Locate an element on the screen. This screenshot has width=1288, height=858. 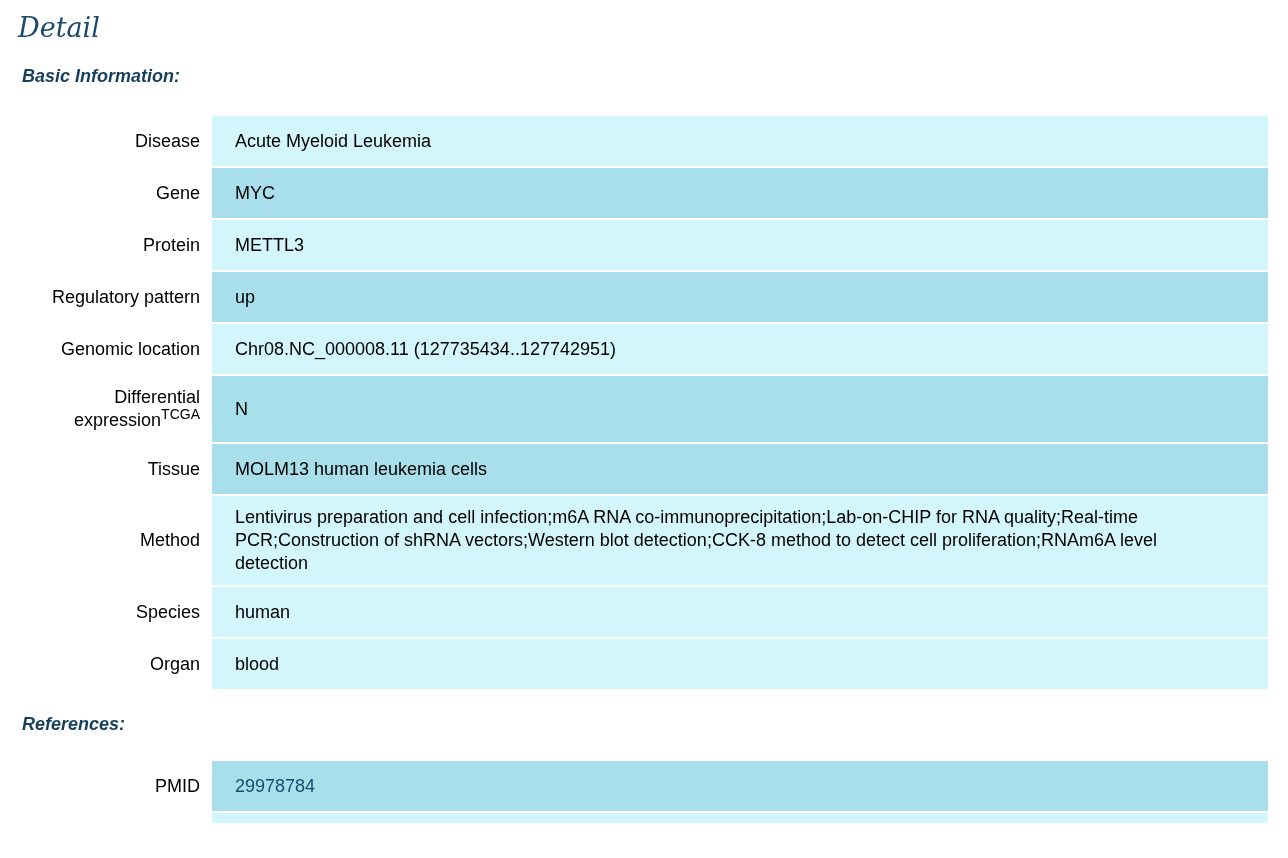
field-label: Genomic location is located at coordinates (130, 349).